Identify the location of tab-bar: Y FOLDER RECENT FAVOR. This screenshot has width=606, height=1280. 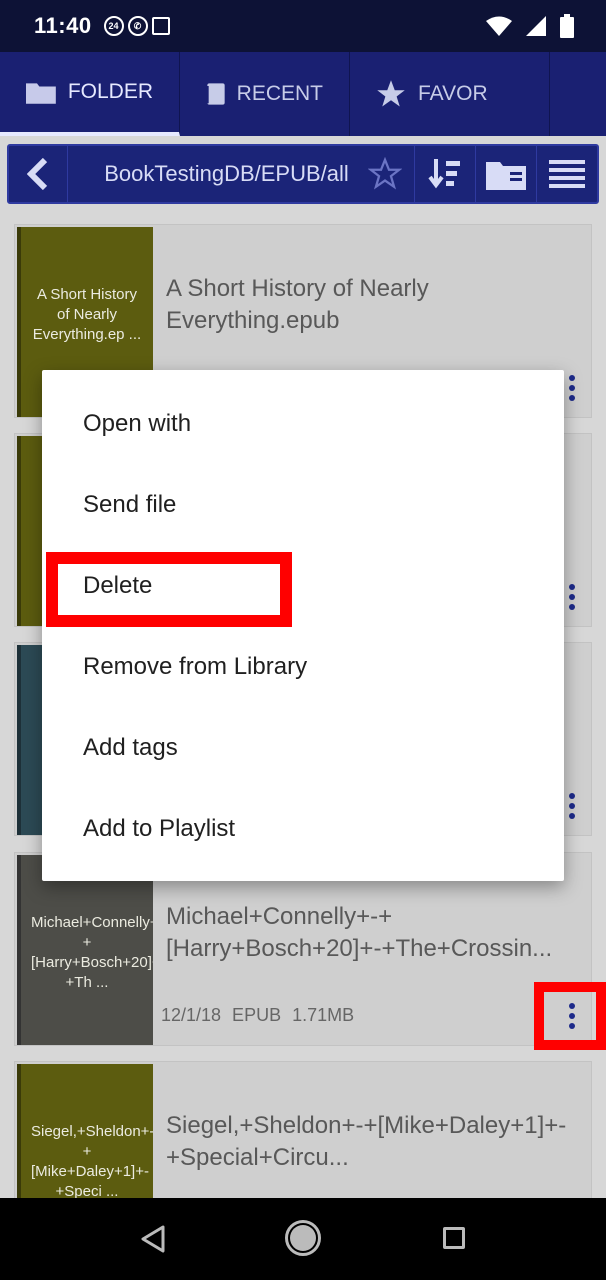
(303, 94).